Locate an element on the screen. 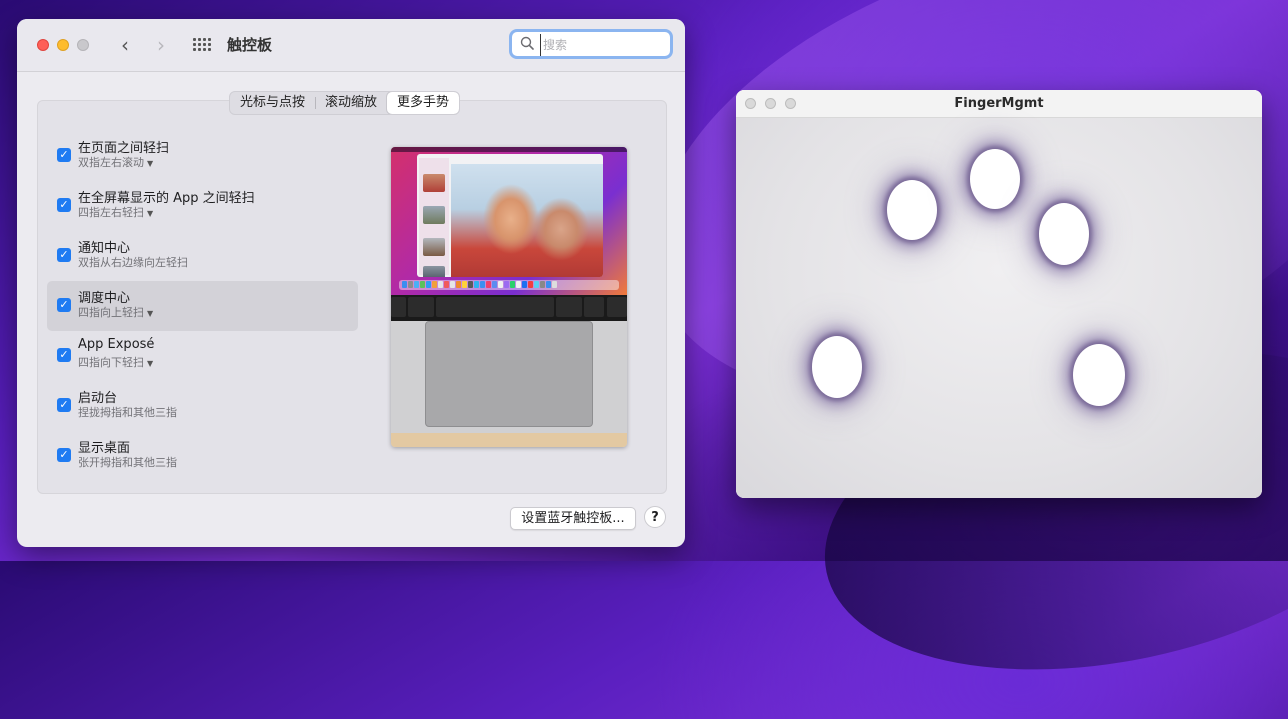  preview-dock is located at coordinates (509, 285).